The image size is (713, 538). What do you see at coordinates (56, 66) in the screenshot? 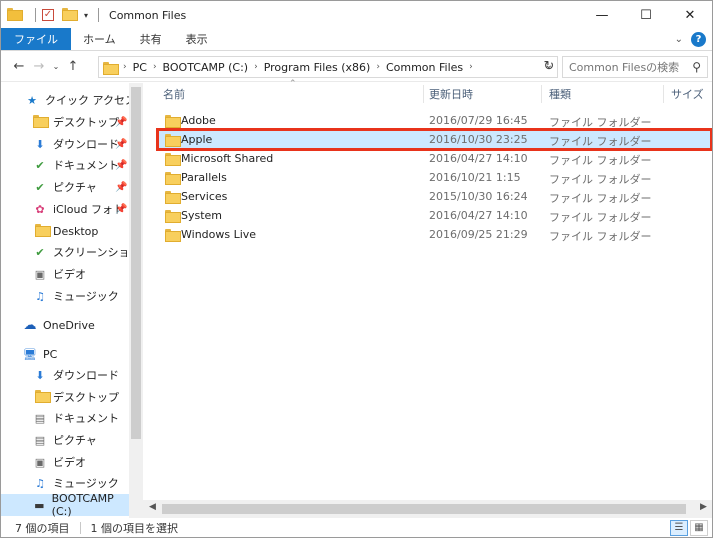
I see `recent-locations-chevron-icon: ⌄` at bounding box center [56, 66].